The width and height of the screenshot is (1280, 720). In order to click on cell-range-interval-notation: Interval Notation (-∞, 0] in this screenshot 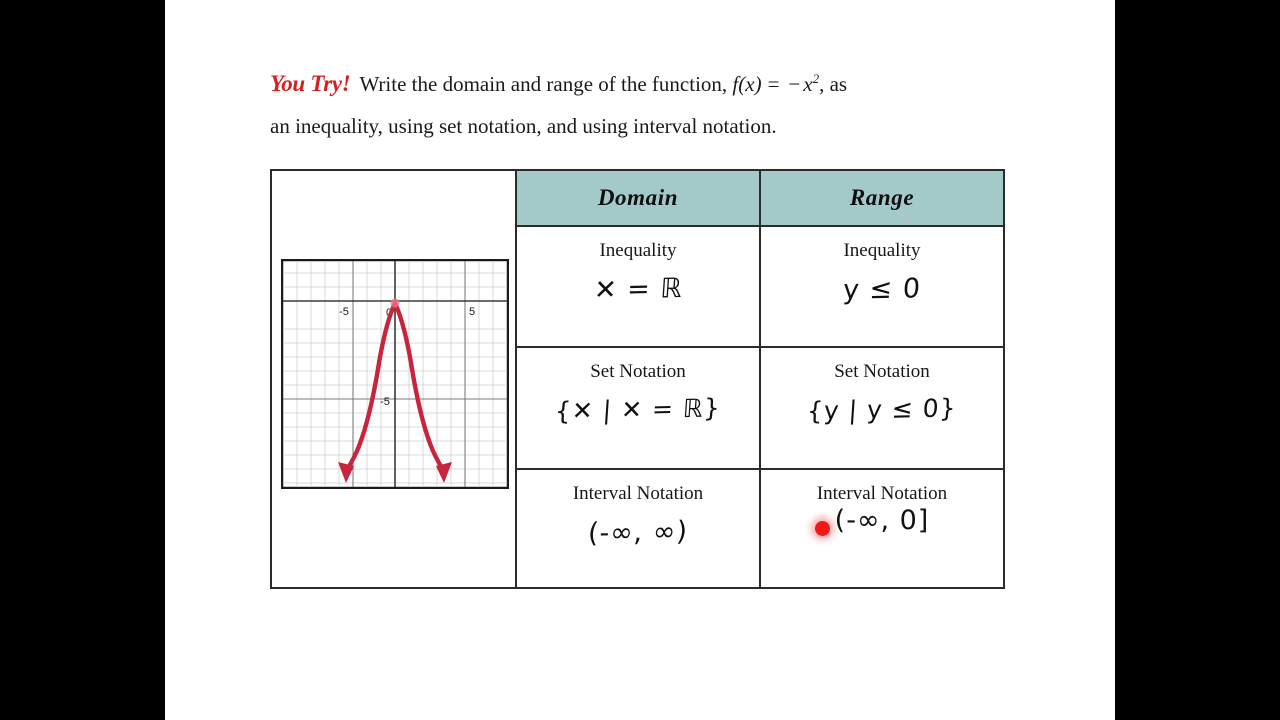, I will do `click(882, 528)`.